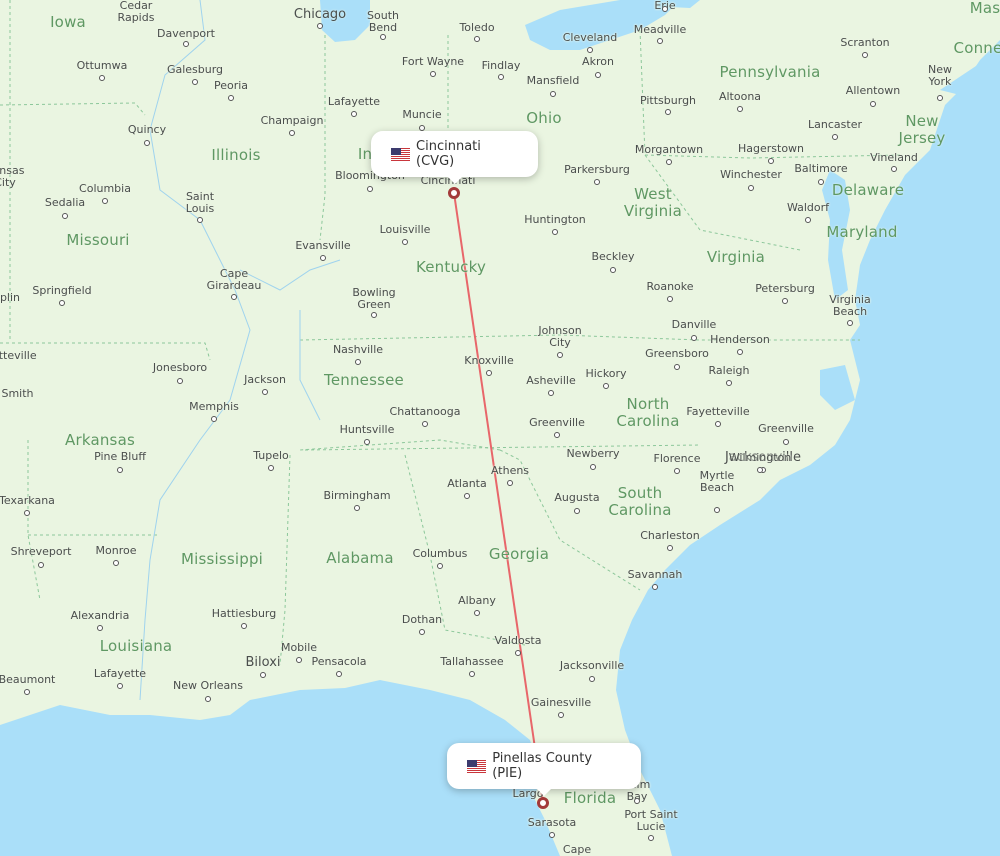 Image resolution: width=1000 pixels, height=856 pixels. What do you see at coordinates (477, 600) in the screenshot?
I see `city-label: Albany` at bounding box center [477, 600].